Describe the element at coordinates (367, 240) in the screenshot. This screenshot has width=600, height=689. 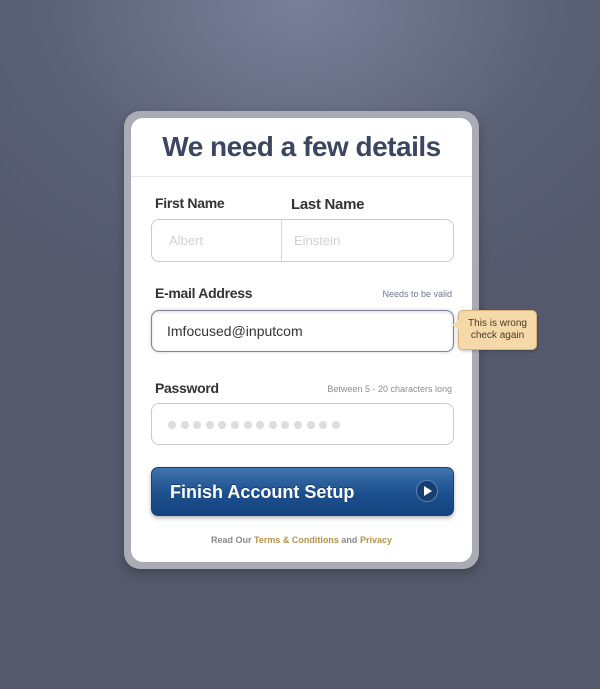
I see `last-name-input: Einstein` at that location.